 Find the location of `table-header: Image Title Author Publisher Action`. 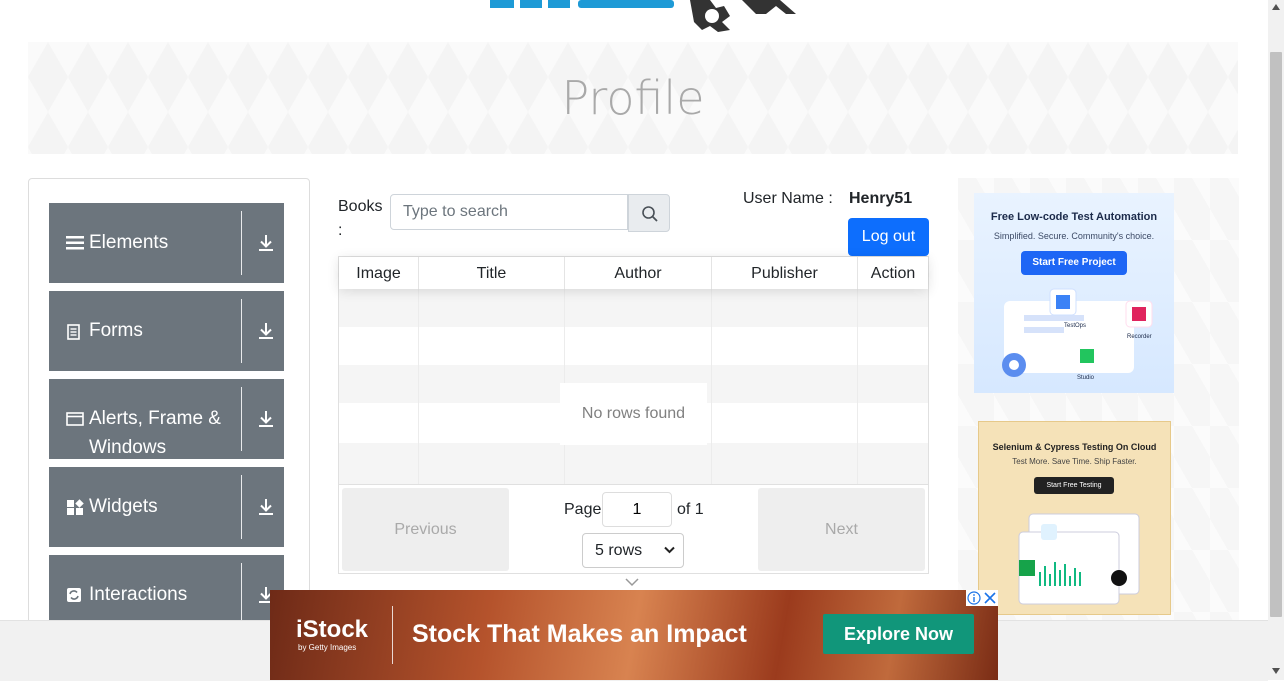

table-header: Image Title Author Publisher Action is located at coordinates (633, 273).